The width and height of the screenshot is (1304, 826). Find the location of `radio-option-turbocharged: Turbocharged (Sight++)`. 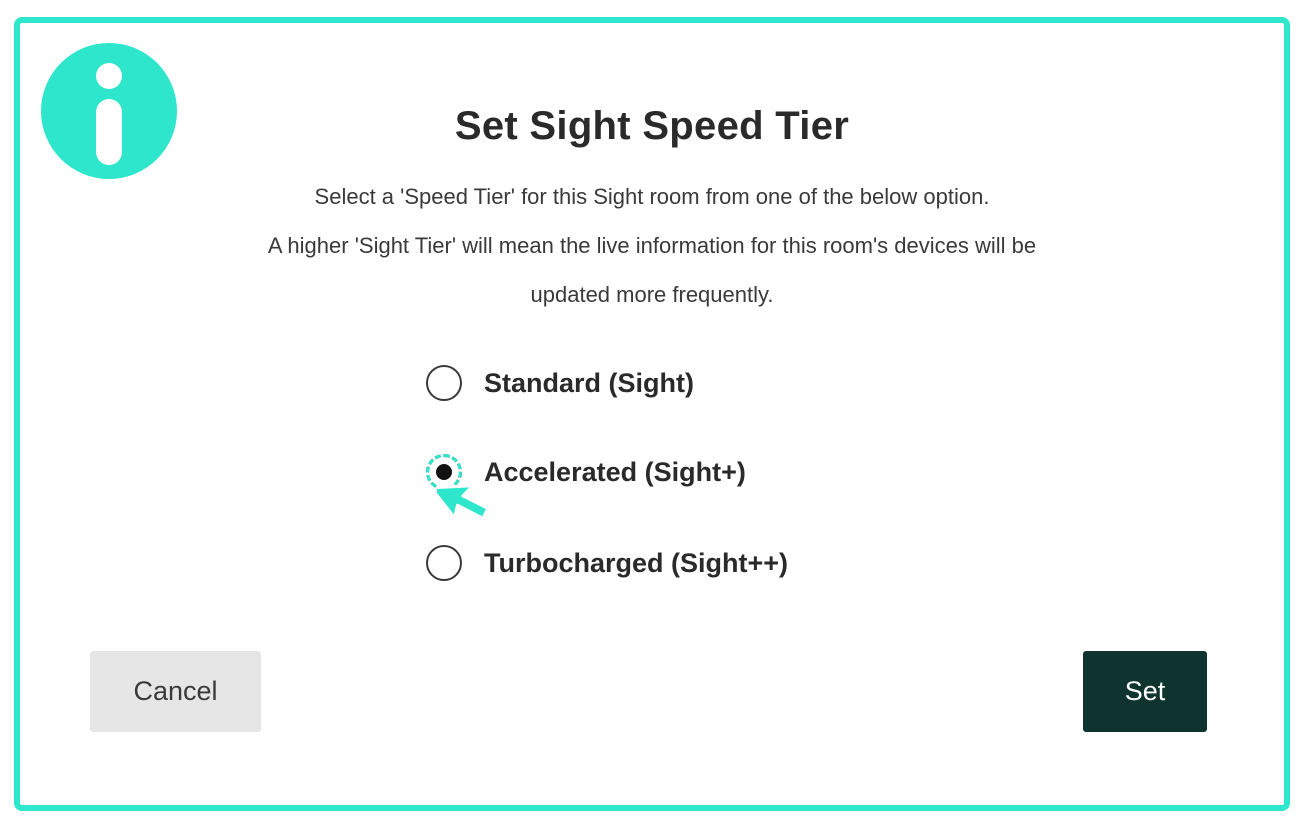

radio-option-turbocharged: Turbocharged (Sight++) is located at coordinates (607, 563).